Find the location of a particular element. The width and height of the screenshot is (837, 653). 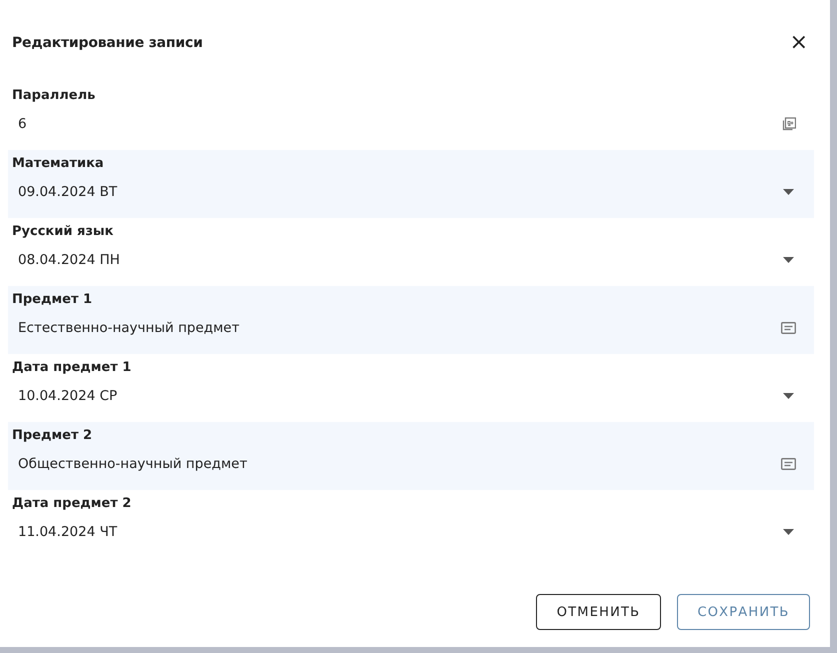

cancel-button: ОТМЕНИТЬ is located at coordinates (598, 612).